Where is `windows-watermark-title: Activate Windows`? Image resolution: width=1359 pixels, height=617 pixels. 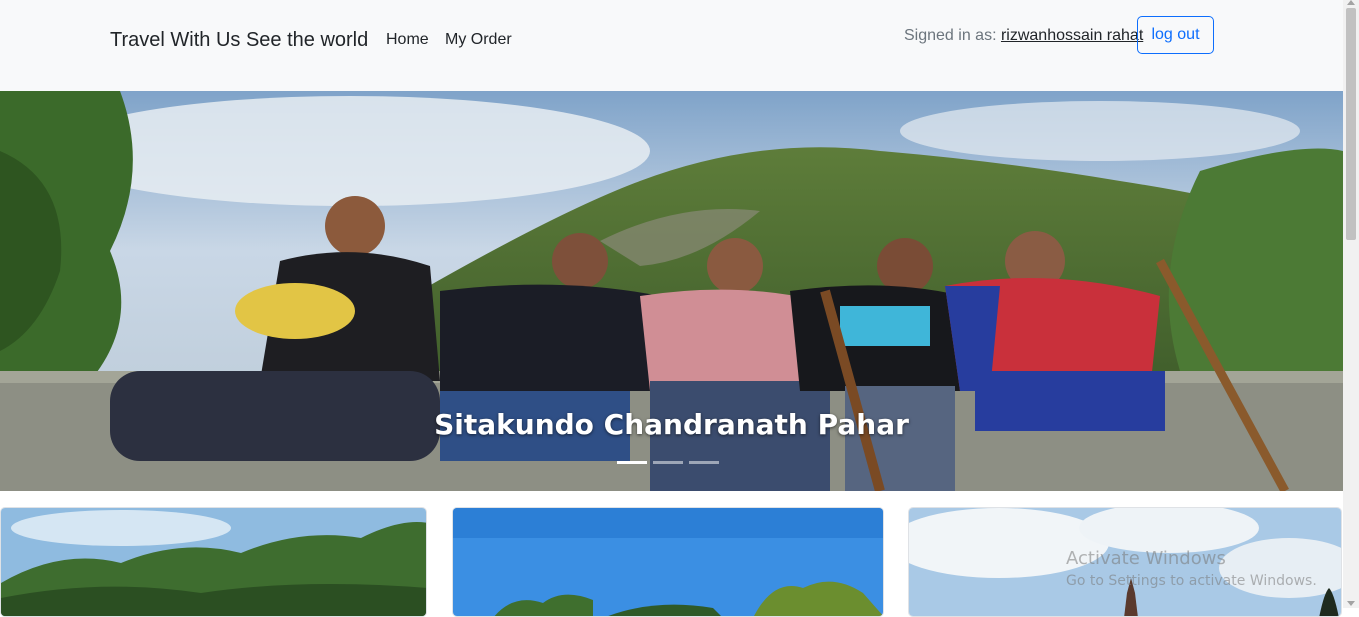
windows-watermark-title: Activate Windows is located at coordinates (1146, 558).